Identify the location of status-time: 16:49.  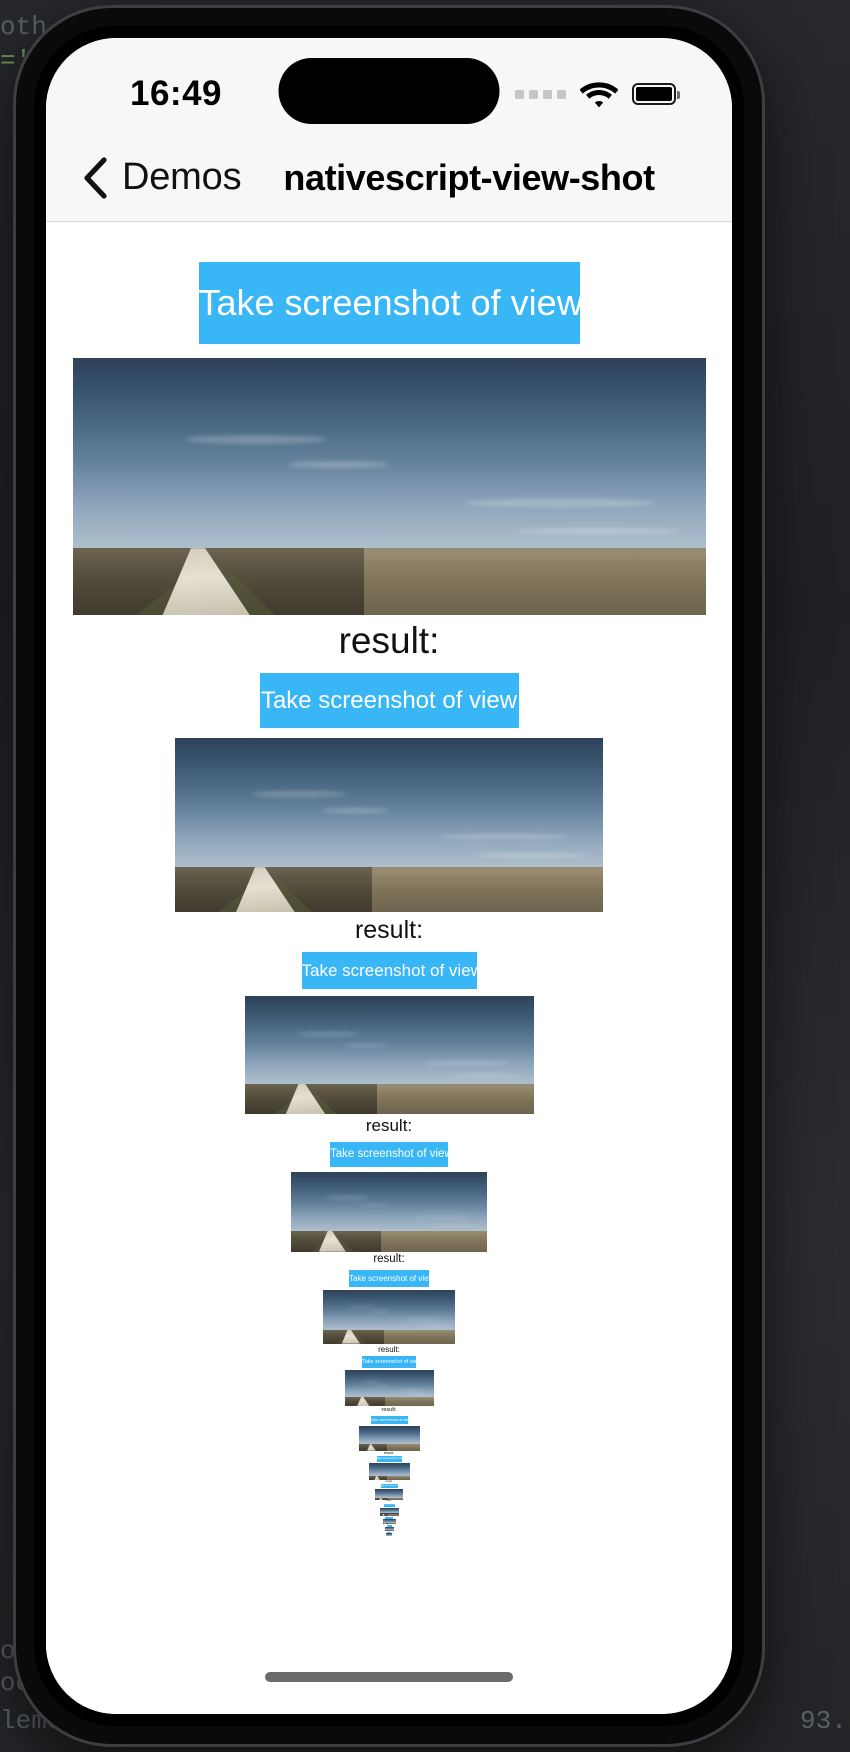
(176, 93).